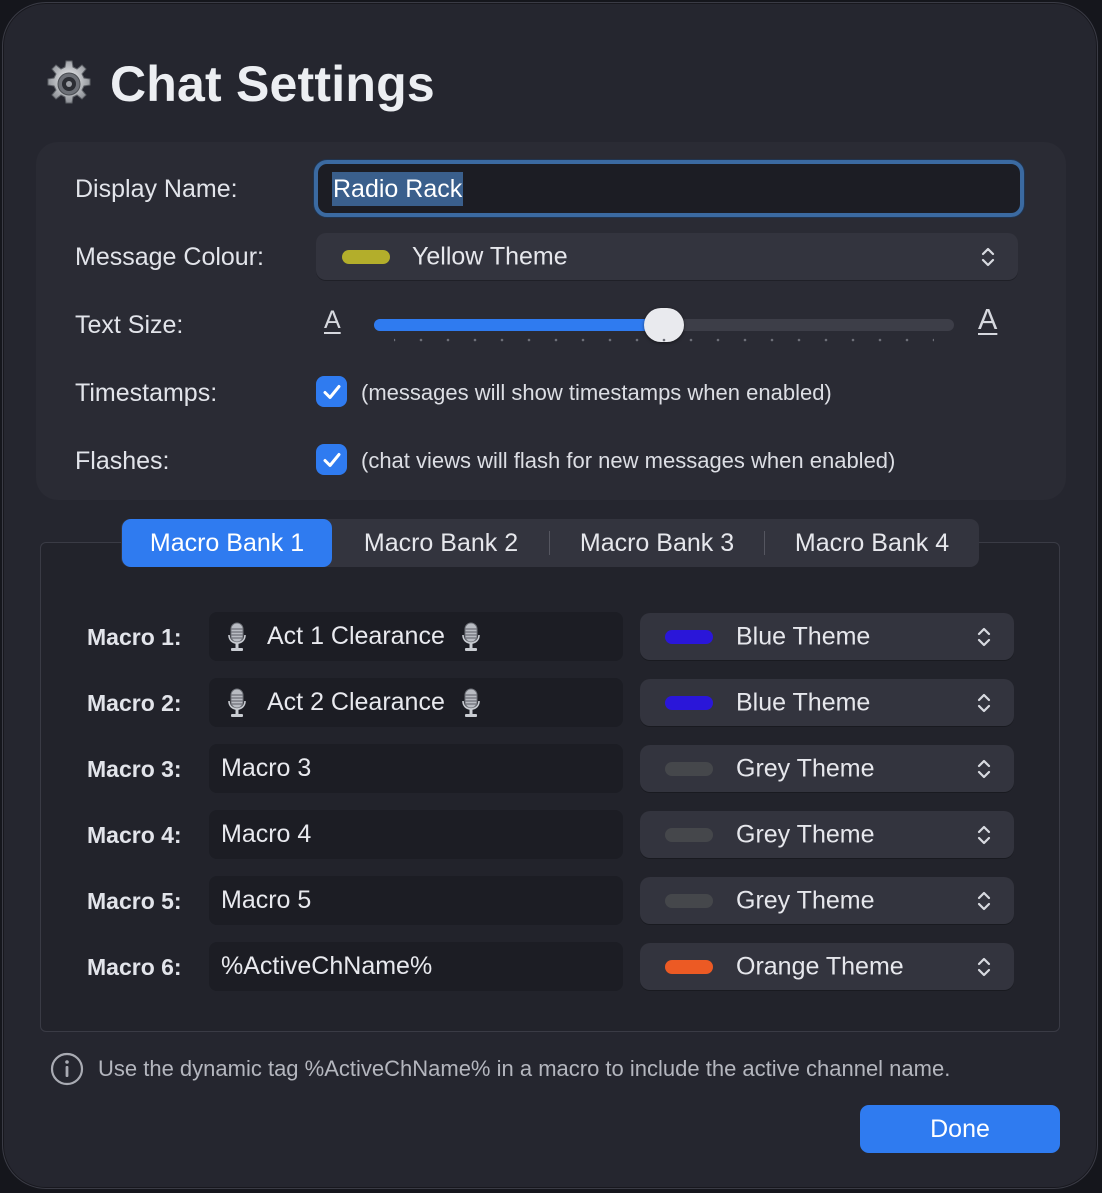 This screenshot has width=1102, height=1193. What do you see at coordinates (156, 189) in the screenshot?
I see `display-name-label: Display Name:` at bounding box center [156, 189].